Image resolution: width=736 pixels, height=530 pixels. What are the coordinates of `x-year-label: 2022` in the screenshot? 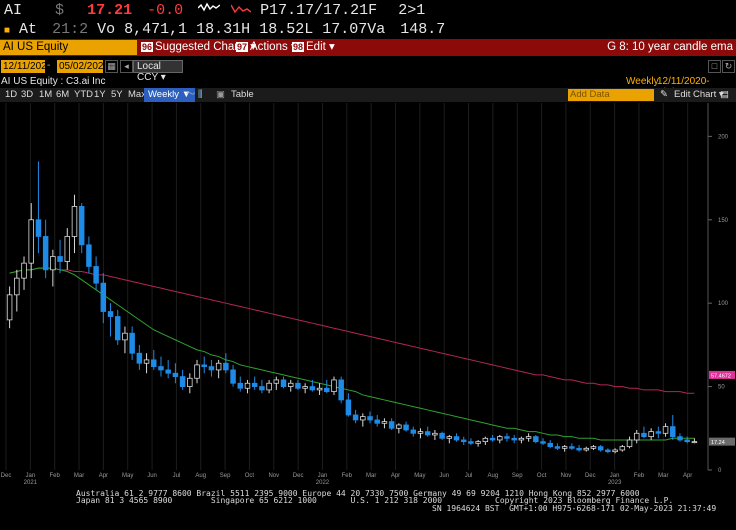 It's located at (323, 483).